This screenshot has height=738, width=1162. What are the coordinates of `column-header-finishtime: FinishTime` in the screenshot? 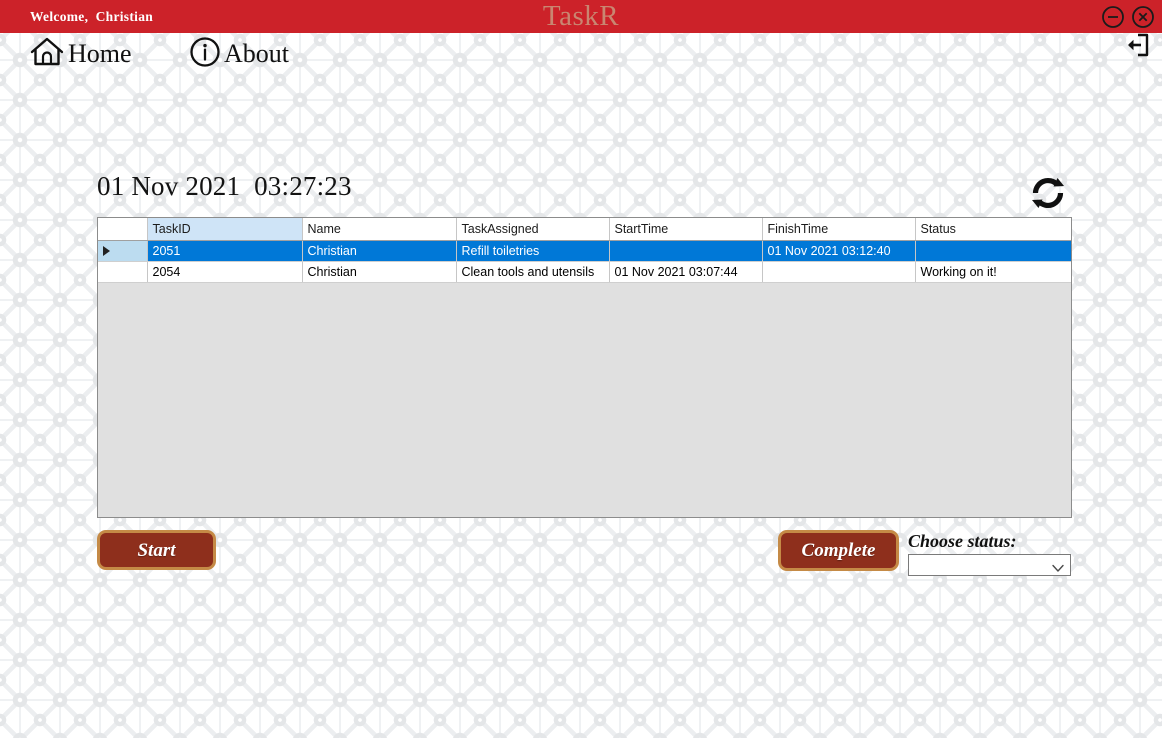 It's located at (839, 229).